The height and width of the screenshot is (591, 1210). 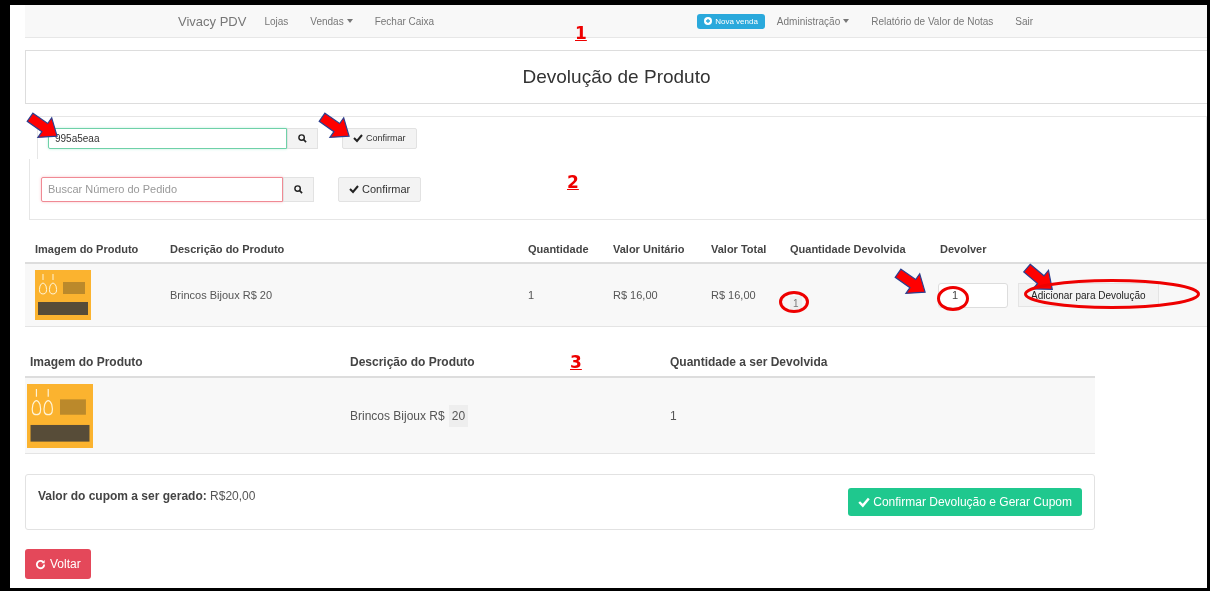 What do you see at coordinates (616, 77) in the screenshot?
I see `page-title: Devolução de Produto` at bounding box center [616, 77].